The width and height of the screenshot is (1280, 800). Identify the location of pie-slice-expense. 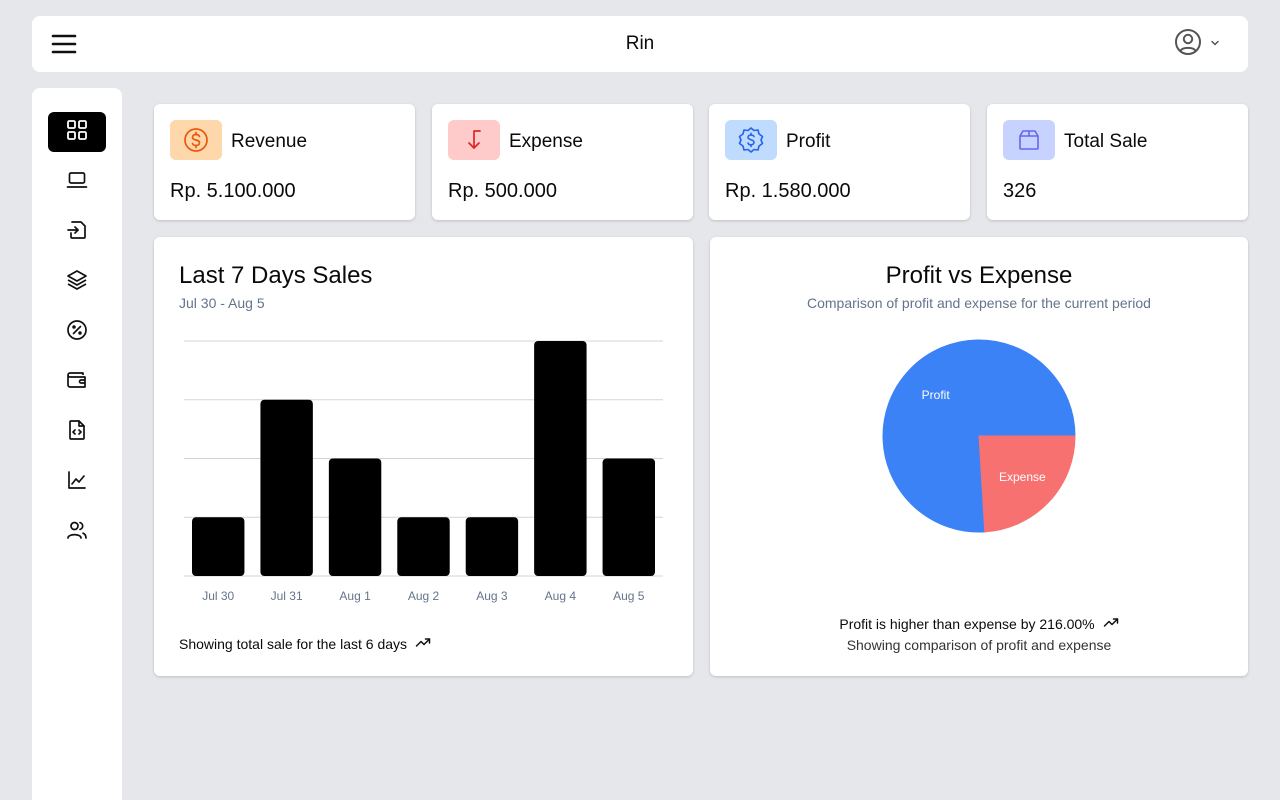
(1027, 484).